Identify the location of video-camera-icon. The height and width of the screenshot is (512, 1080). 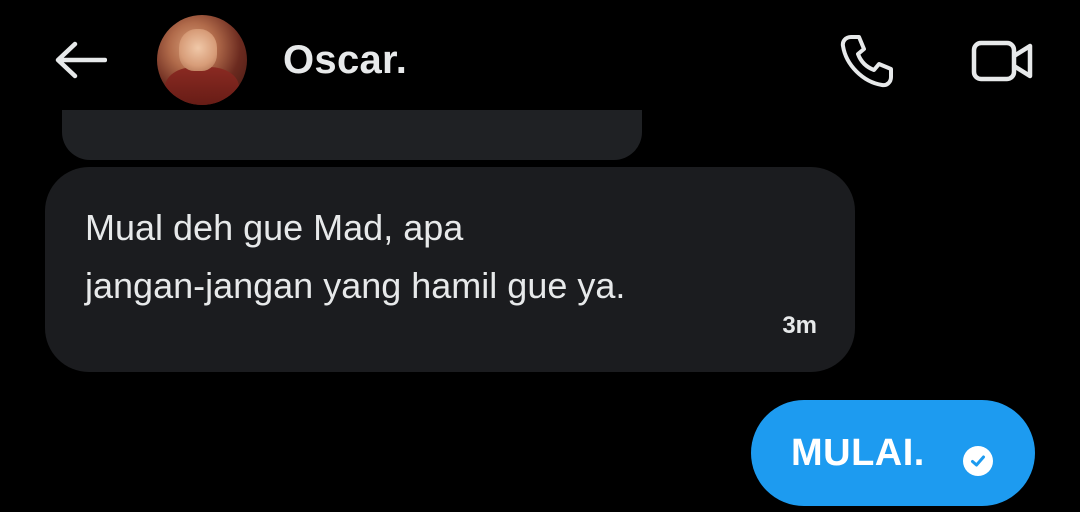
(1002, 61).